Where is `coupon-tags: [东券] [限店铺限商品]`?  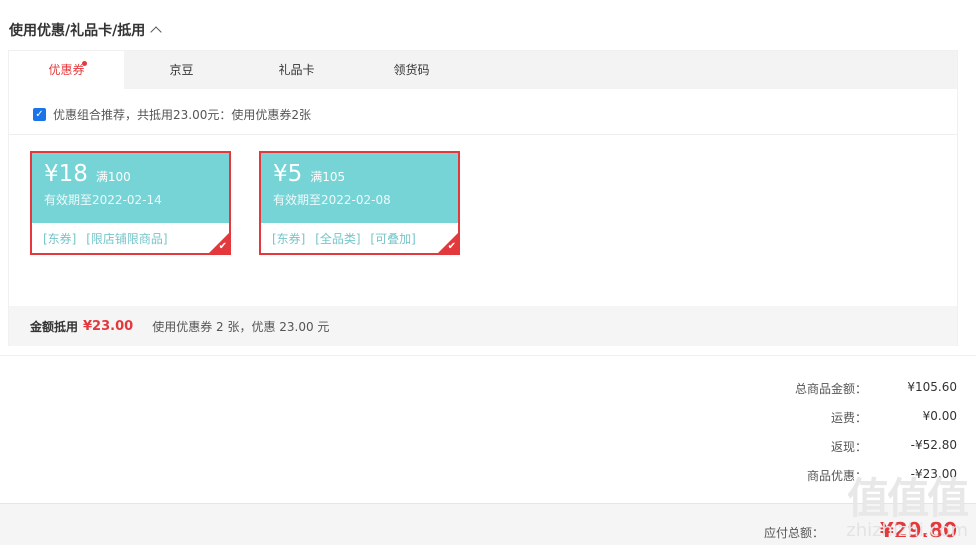
coupon-tags: [东券] [限店铺限商品] is located at coordinates (130, 235).